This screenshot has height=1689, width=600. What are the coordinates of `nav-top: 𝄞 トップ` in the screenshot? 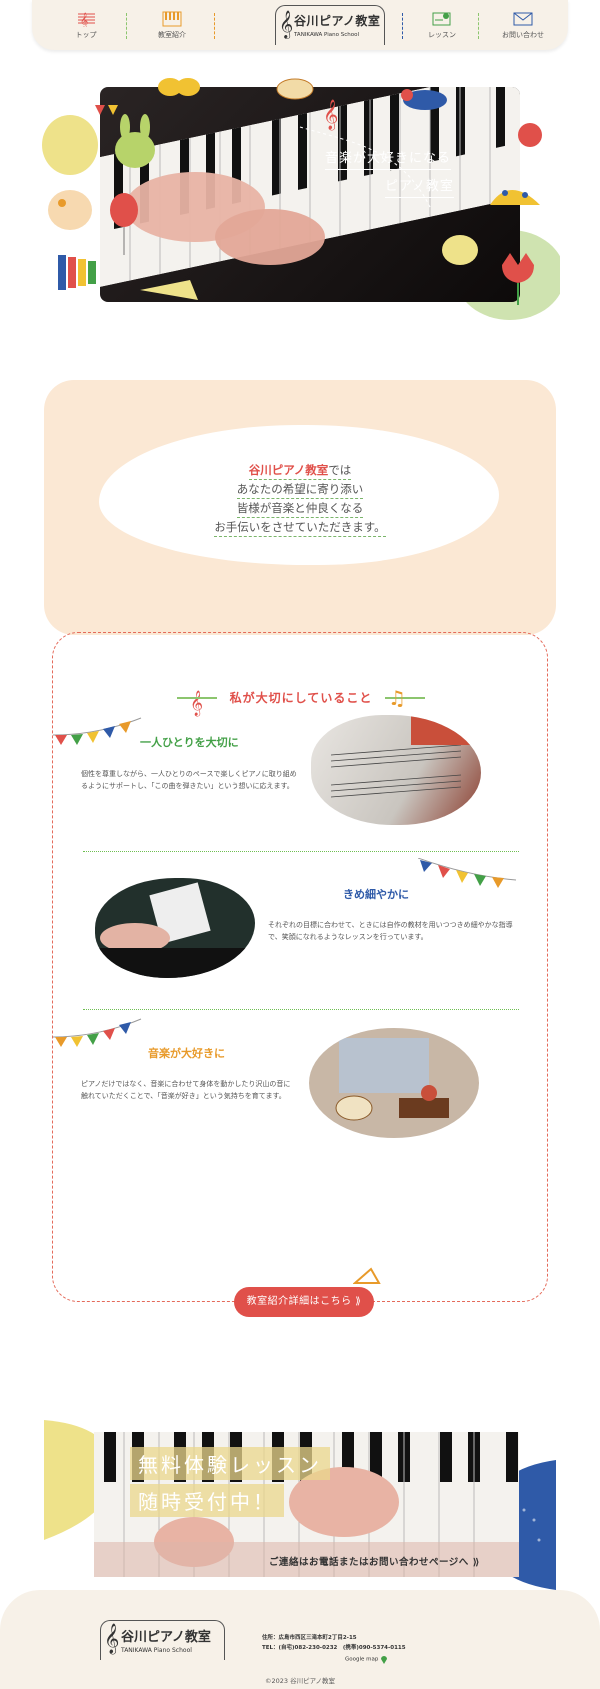 It's located at (86, 25).